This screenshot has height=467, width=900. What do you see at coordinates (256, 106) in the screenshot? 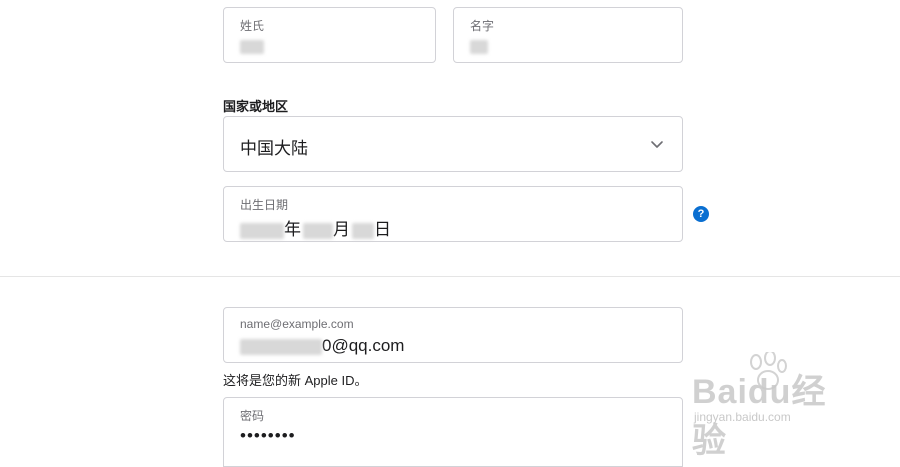
I see `country-section-label: 国家或地区` at bounding box center [256, 106].